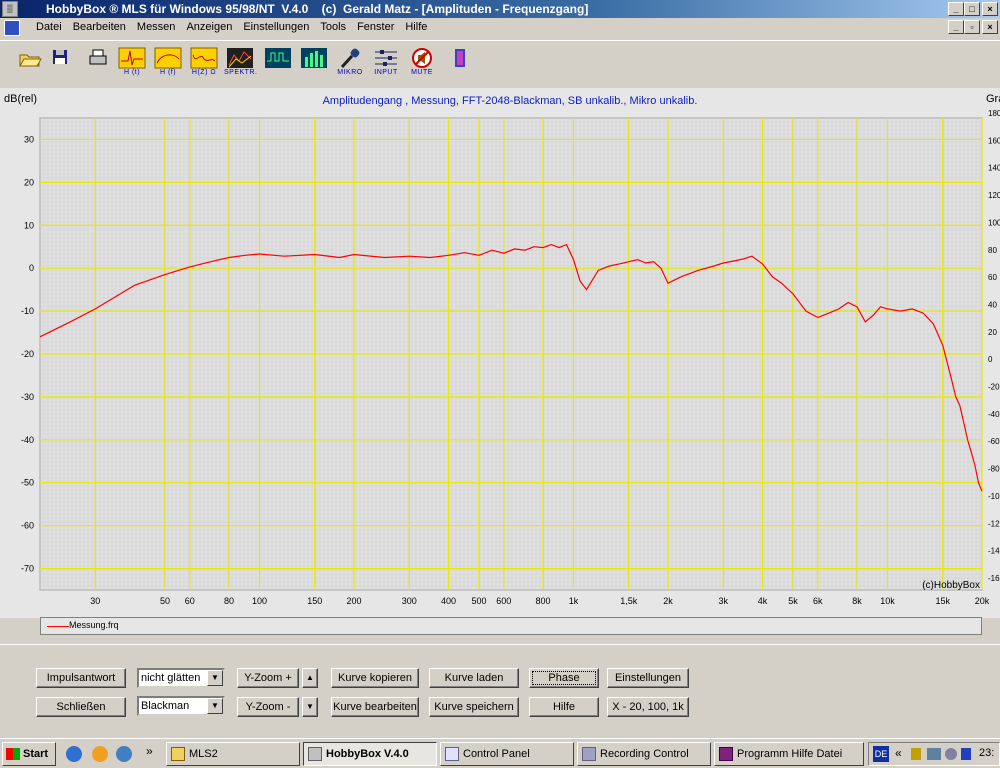  Describe the element at coordinates (994, 523) in the screenshot. I see `y2-tick-label: -120` at that location.